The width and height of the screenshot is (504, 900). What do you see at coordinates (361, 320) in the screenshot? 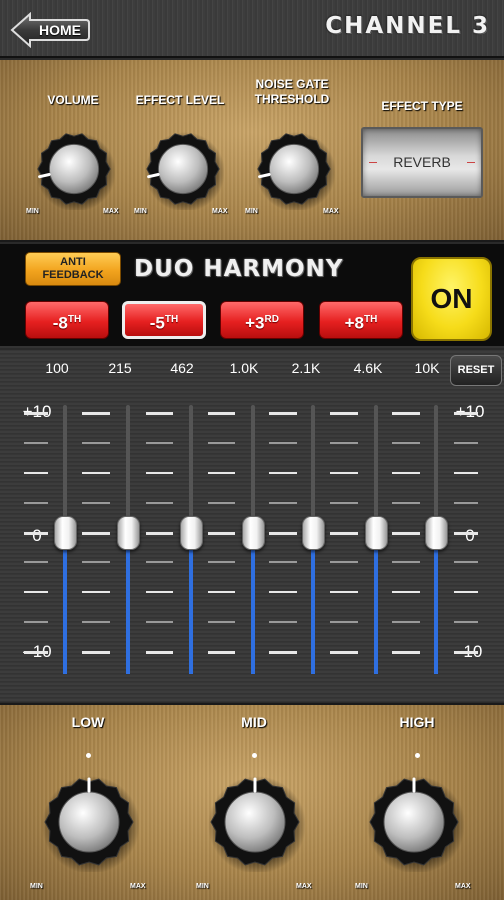
I see `interval-button-plus-8th: +8TH` at bounding box center [361, 320].